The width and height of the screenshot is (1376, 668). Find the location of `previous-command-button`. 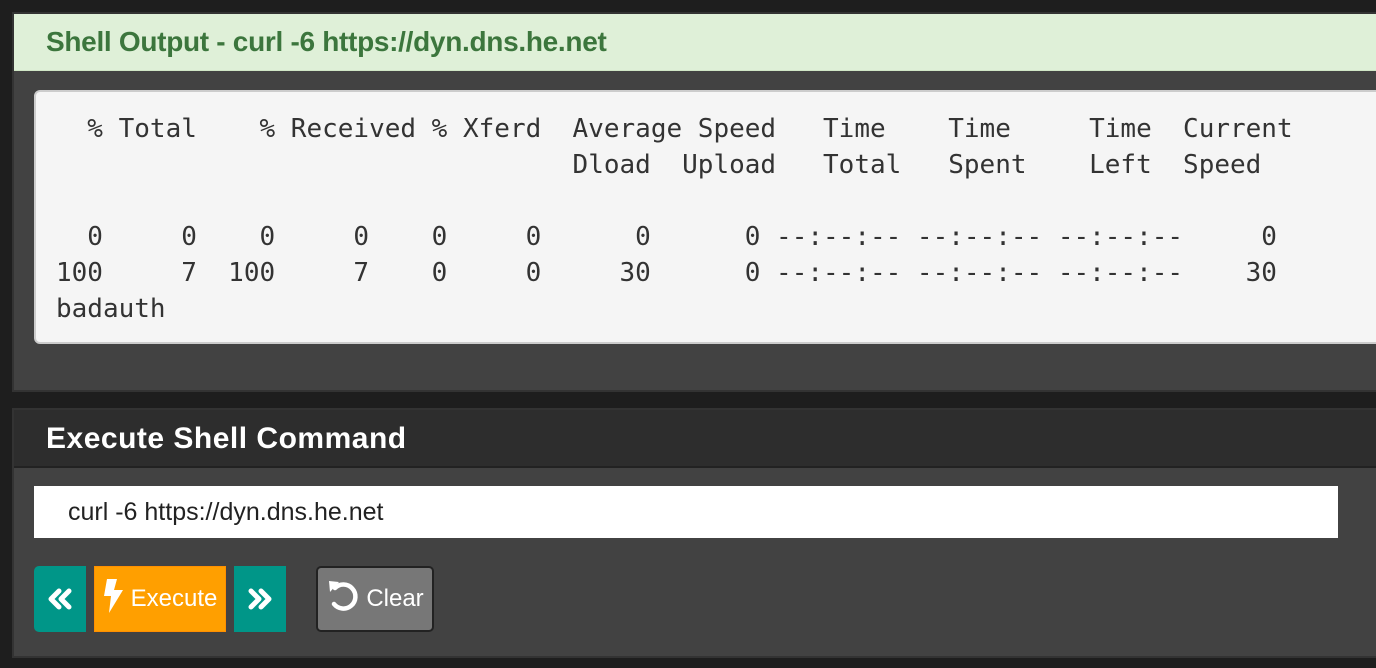

previous-command-button is located at coordinates (60, 599).